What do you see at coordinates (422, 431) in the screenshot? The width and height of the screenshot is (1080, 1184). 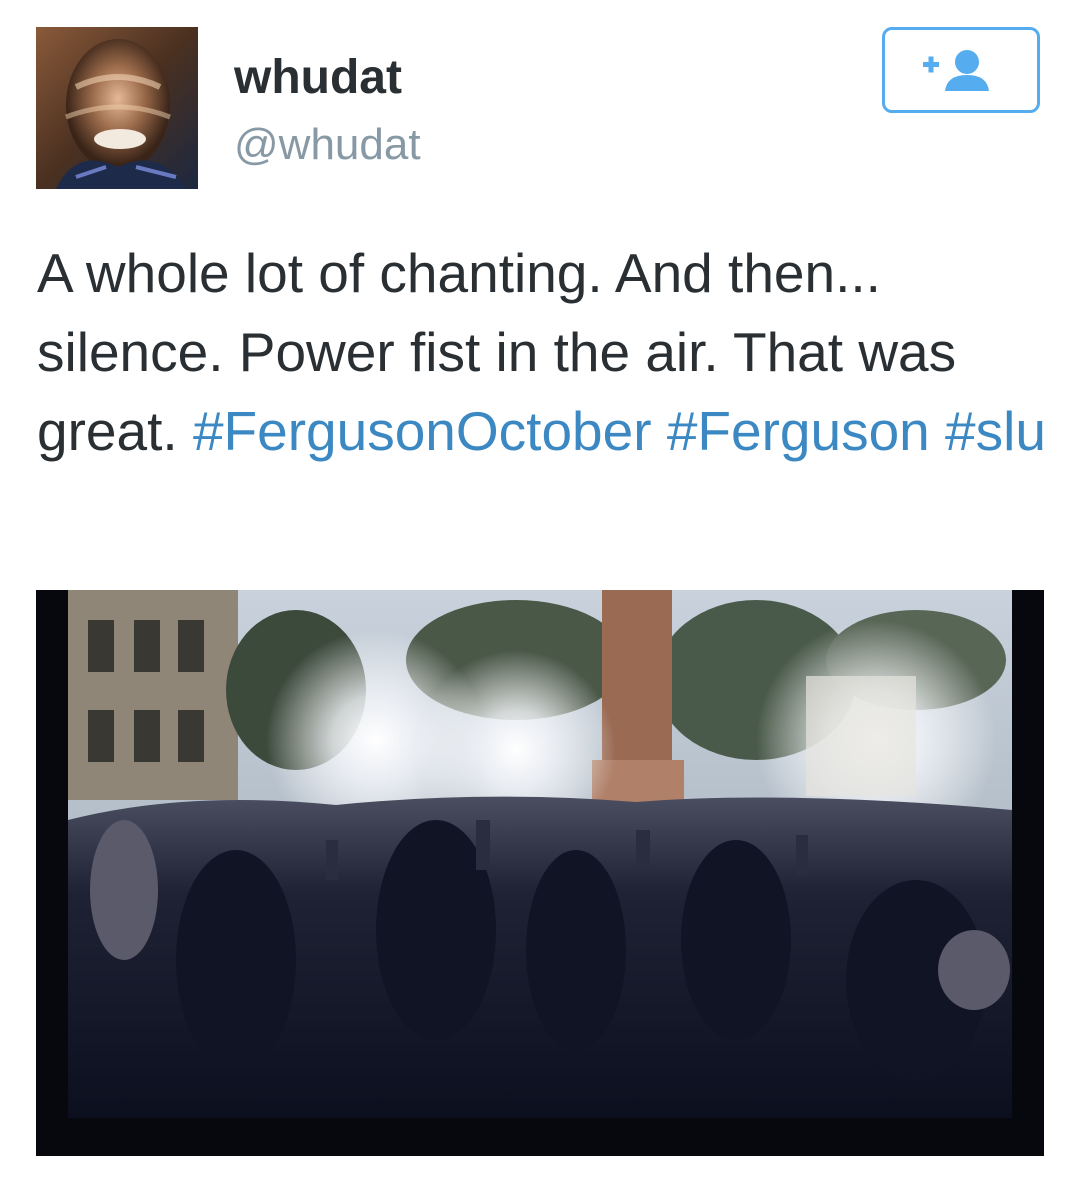 I see `hashtag-fergusonoctober: #FergusonOctober` at bounding box center [422, 431].